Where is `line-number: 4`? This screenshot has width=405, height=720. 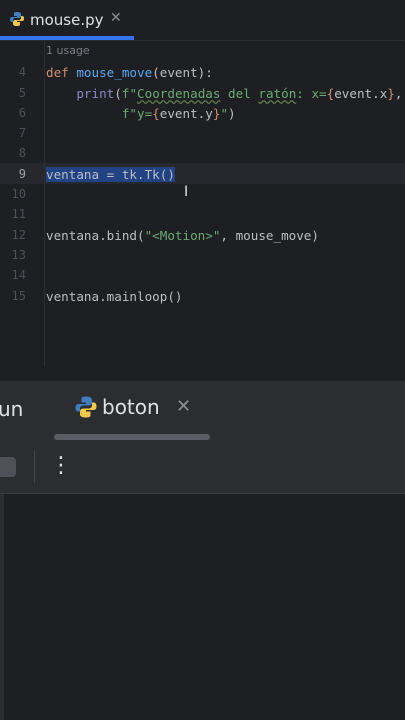 line-number: 4 is located at coordinates (22, 72).